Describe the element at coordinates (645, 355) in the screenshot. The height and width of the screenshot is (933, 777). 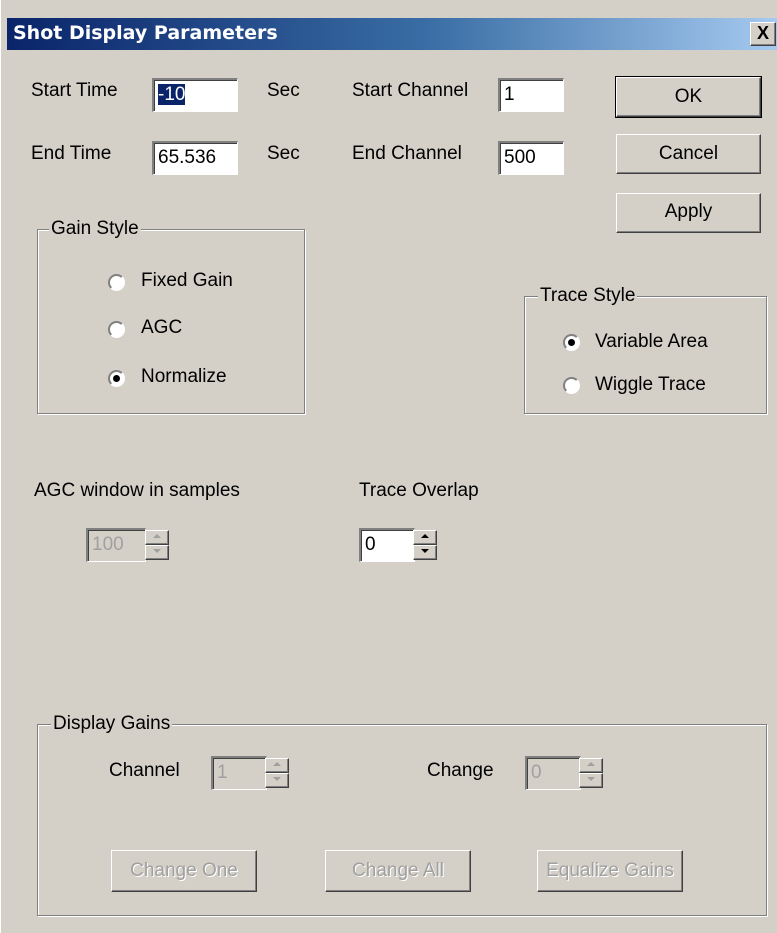
I see `trace-style-group` at that location.